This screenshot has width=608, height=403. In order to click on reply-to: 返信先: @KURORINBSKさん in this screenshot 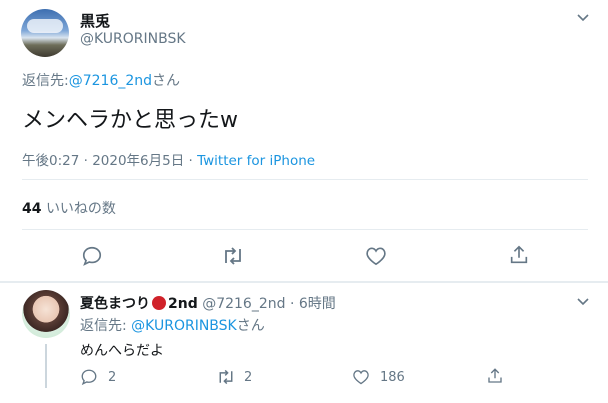, I will do `click(172, 325)`.